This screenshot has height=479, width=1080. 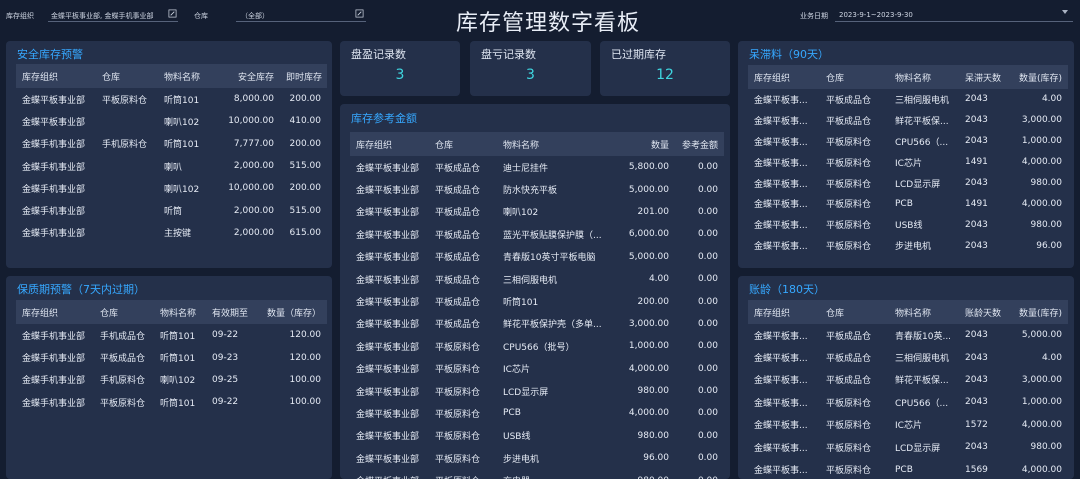 I want to click on table-row: 金蝶手机事业部 平板成品仓 听筒101 09-23 120.00, so click(x=171, y=357).